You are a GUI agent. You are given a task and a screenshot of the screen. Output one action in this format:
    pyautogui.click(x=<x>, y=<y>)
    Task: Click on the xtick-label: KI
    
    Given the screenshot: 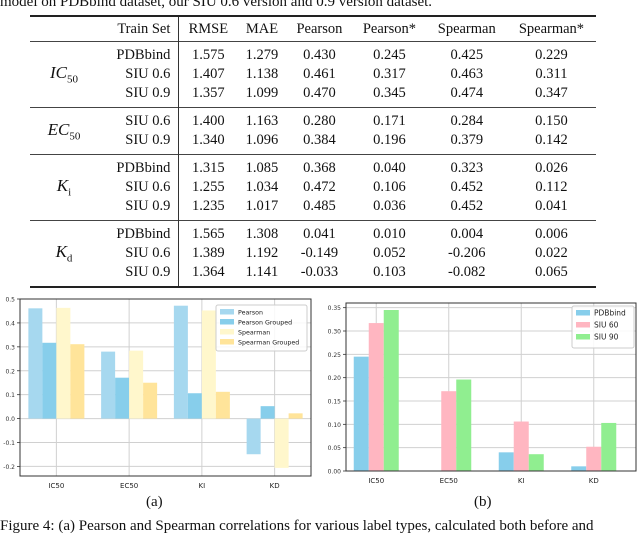 What is the action you would take?
    pyautogui.click(x=202, y=486)
    